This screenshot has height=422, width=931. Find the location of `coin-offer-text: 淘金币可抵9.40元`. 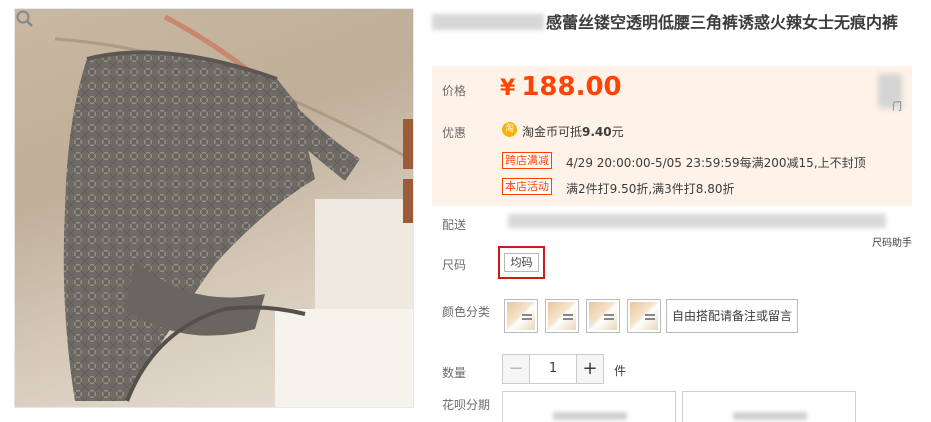

coin-offer-text: 淘金币可抵9.40元 is located at coordinates (573, 131).